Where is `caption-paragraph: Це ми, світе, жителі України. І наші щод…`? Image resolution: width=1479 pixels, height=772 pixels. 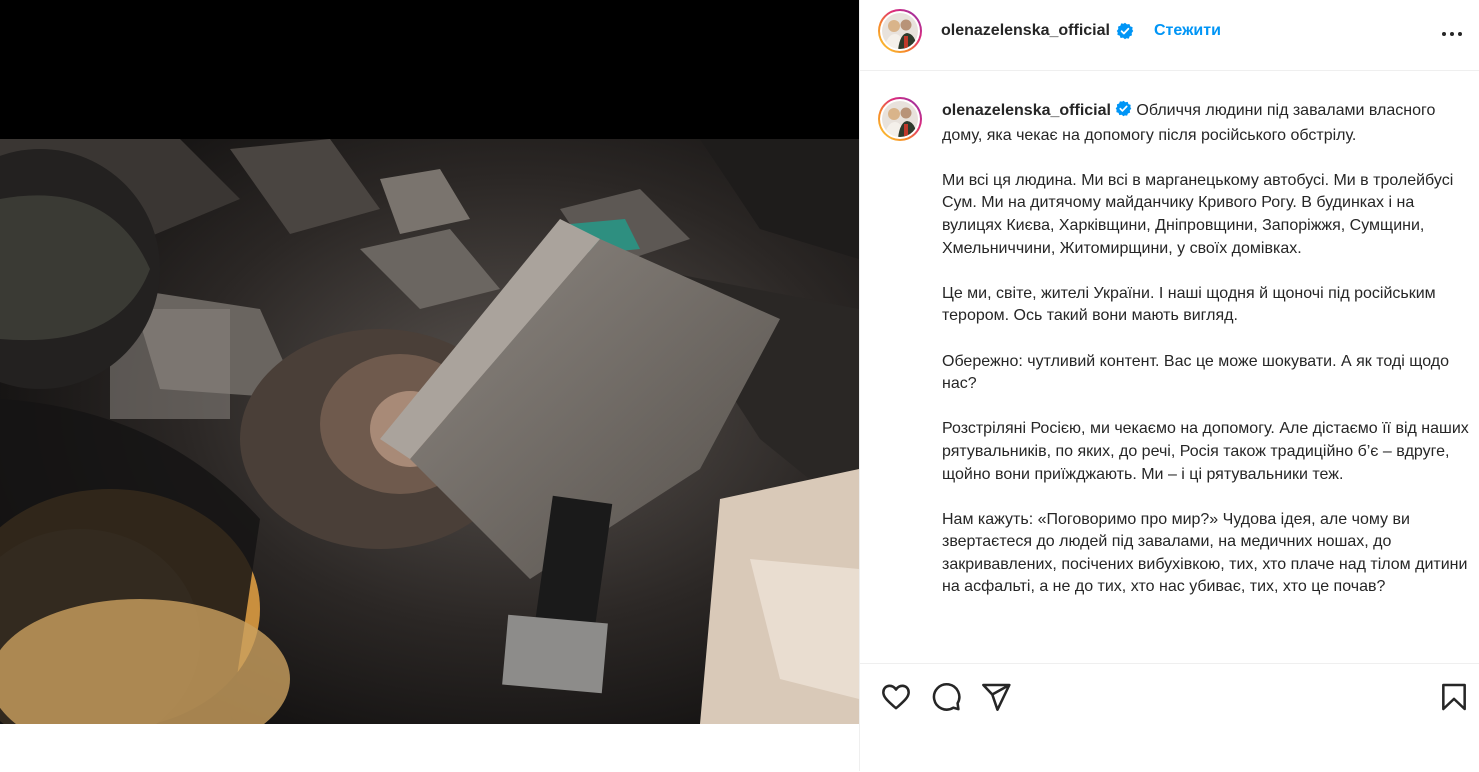
caption-paragraph: Це ми, світе, жителі України. І наші щод… is located at coordinates (1189, 304).